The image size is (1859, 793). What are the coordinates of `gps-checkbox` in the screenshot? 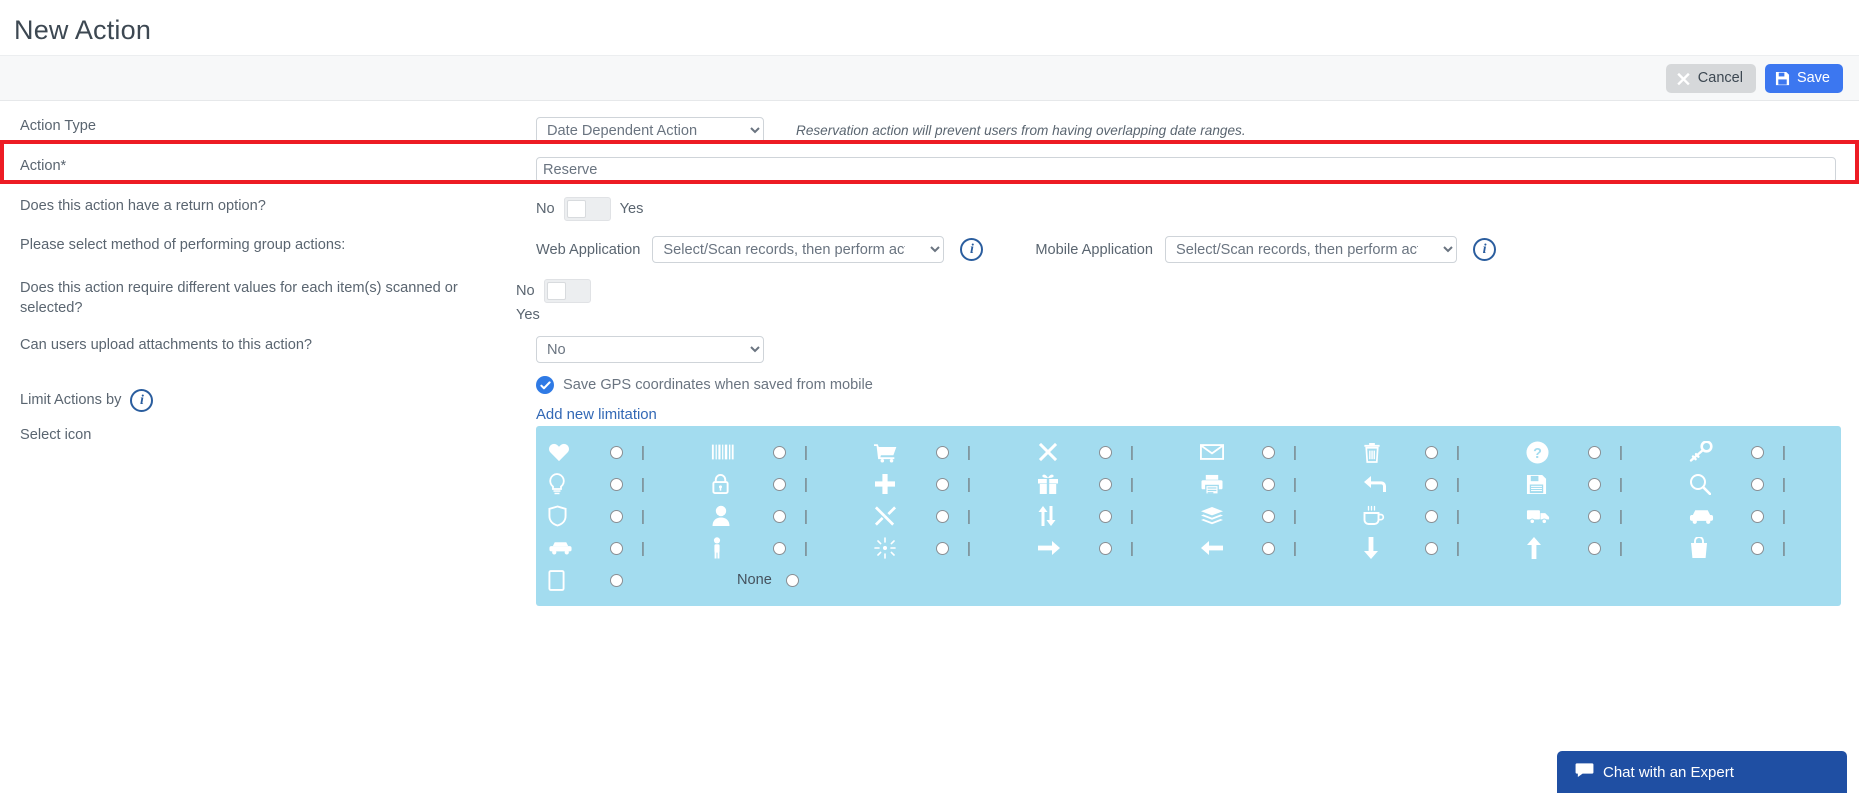 It's located at (545, 385).